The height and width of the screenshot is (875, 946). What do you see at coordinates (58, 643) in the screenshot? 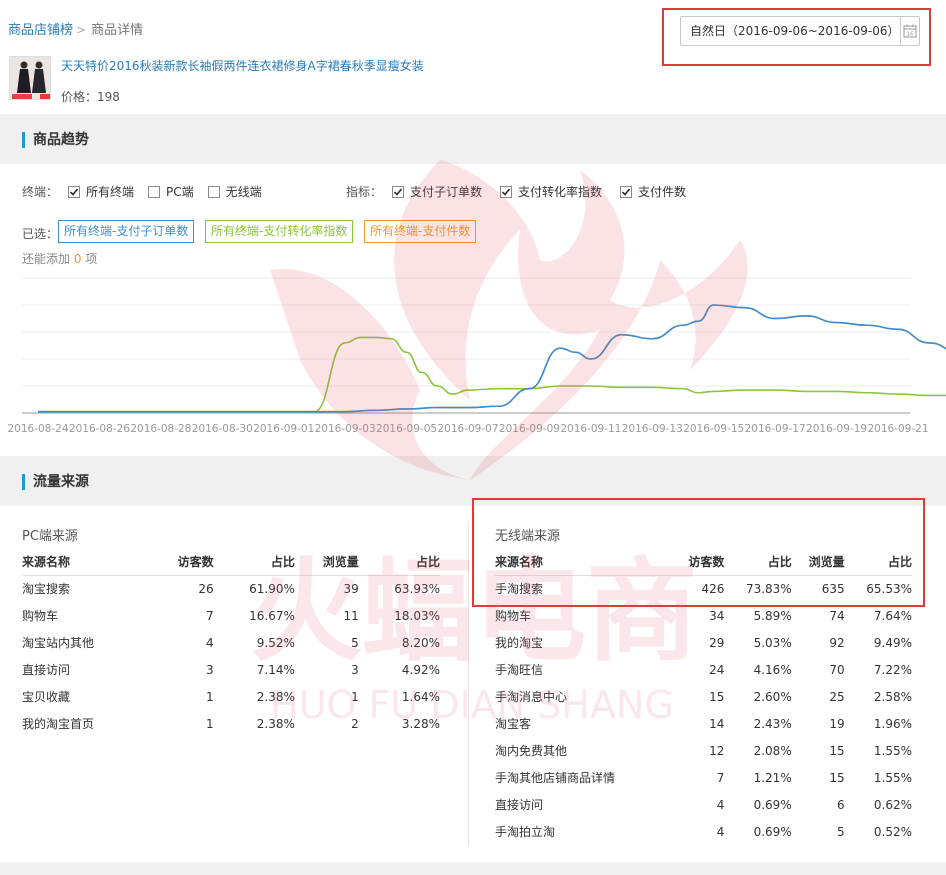
I see `source-name-cell: 淘宝站内其他` at bounding box center [58, 643].